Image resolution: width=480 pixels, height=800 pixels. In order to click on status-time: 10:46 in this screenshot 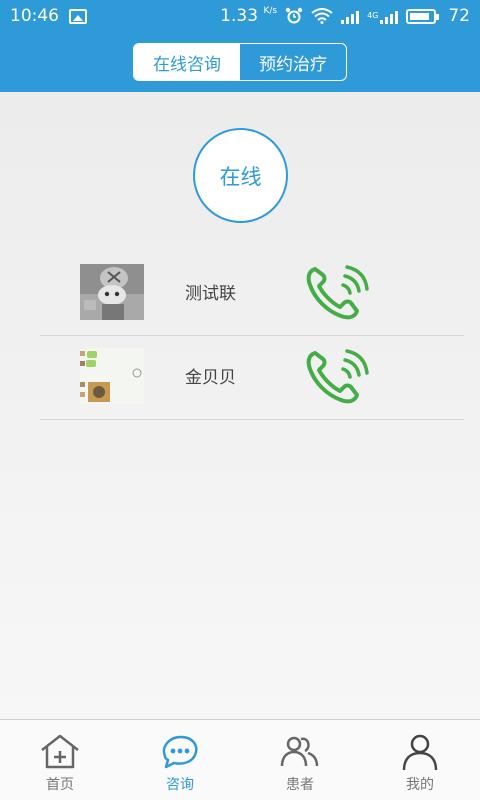, I will do `click(34, 16)`.